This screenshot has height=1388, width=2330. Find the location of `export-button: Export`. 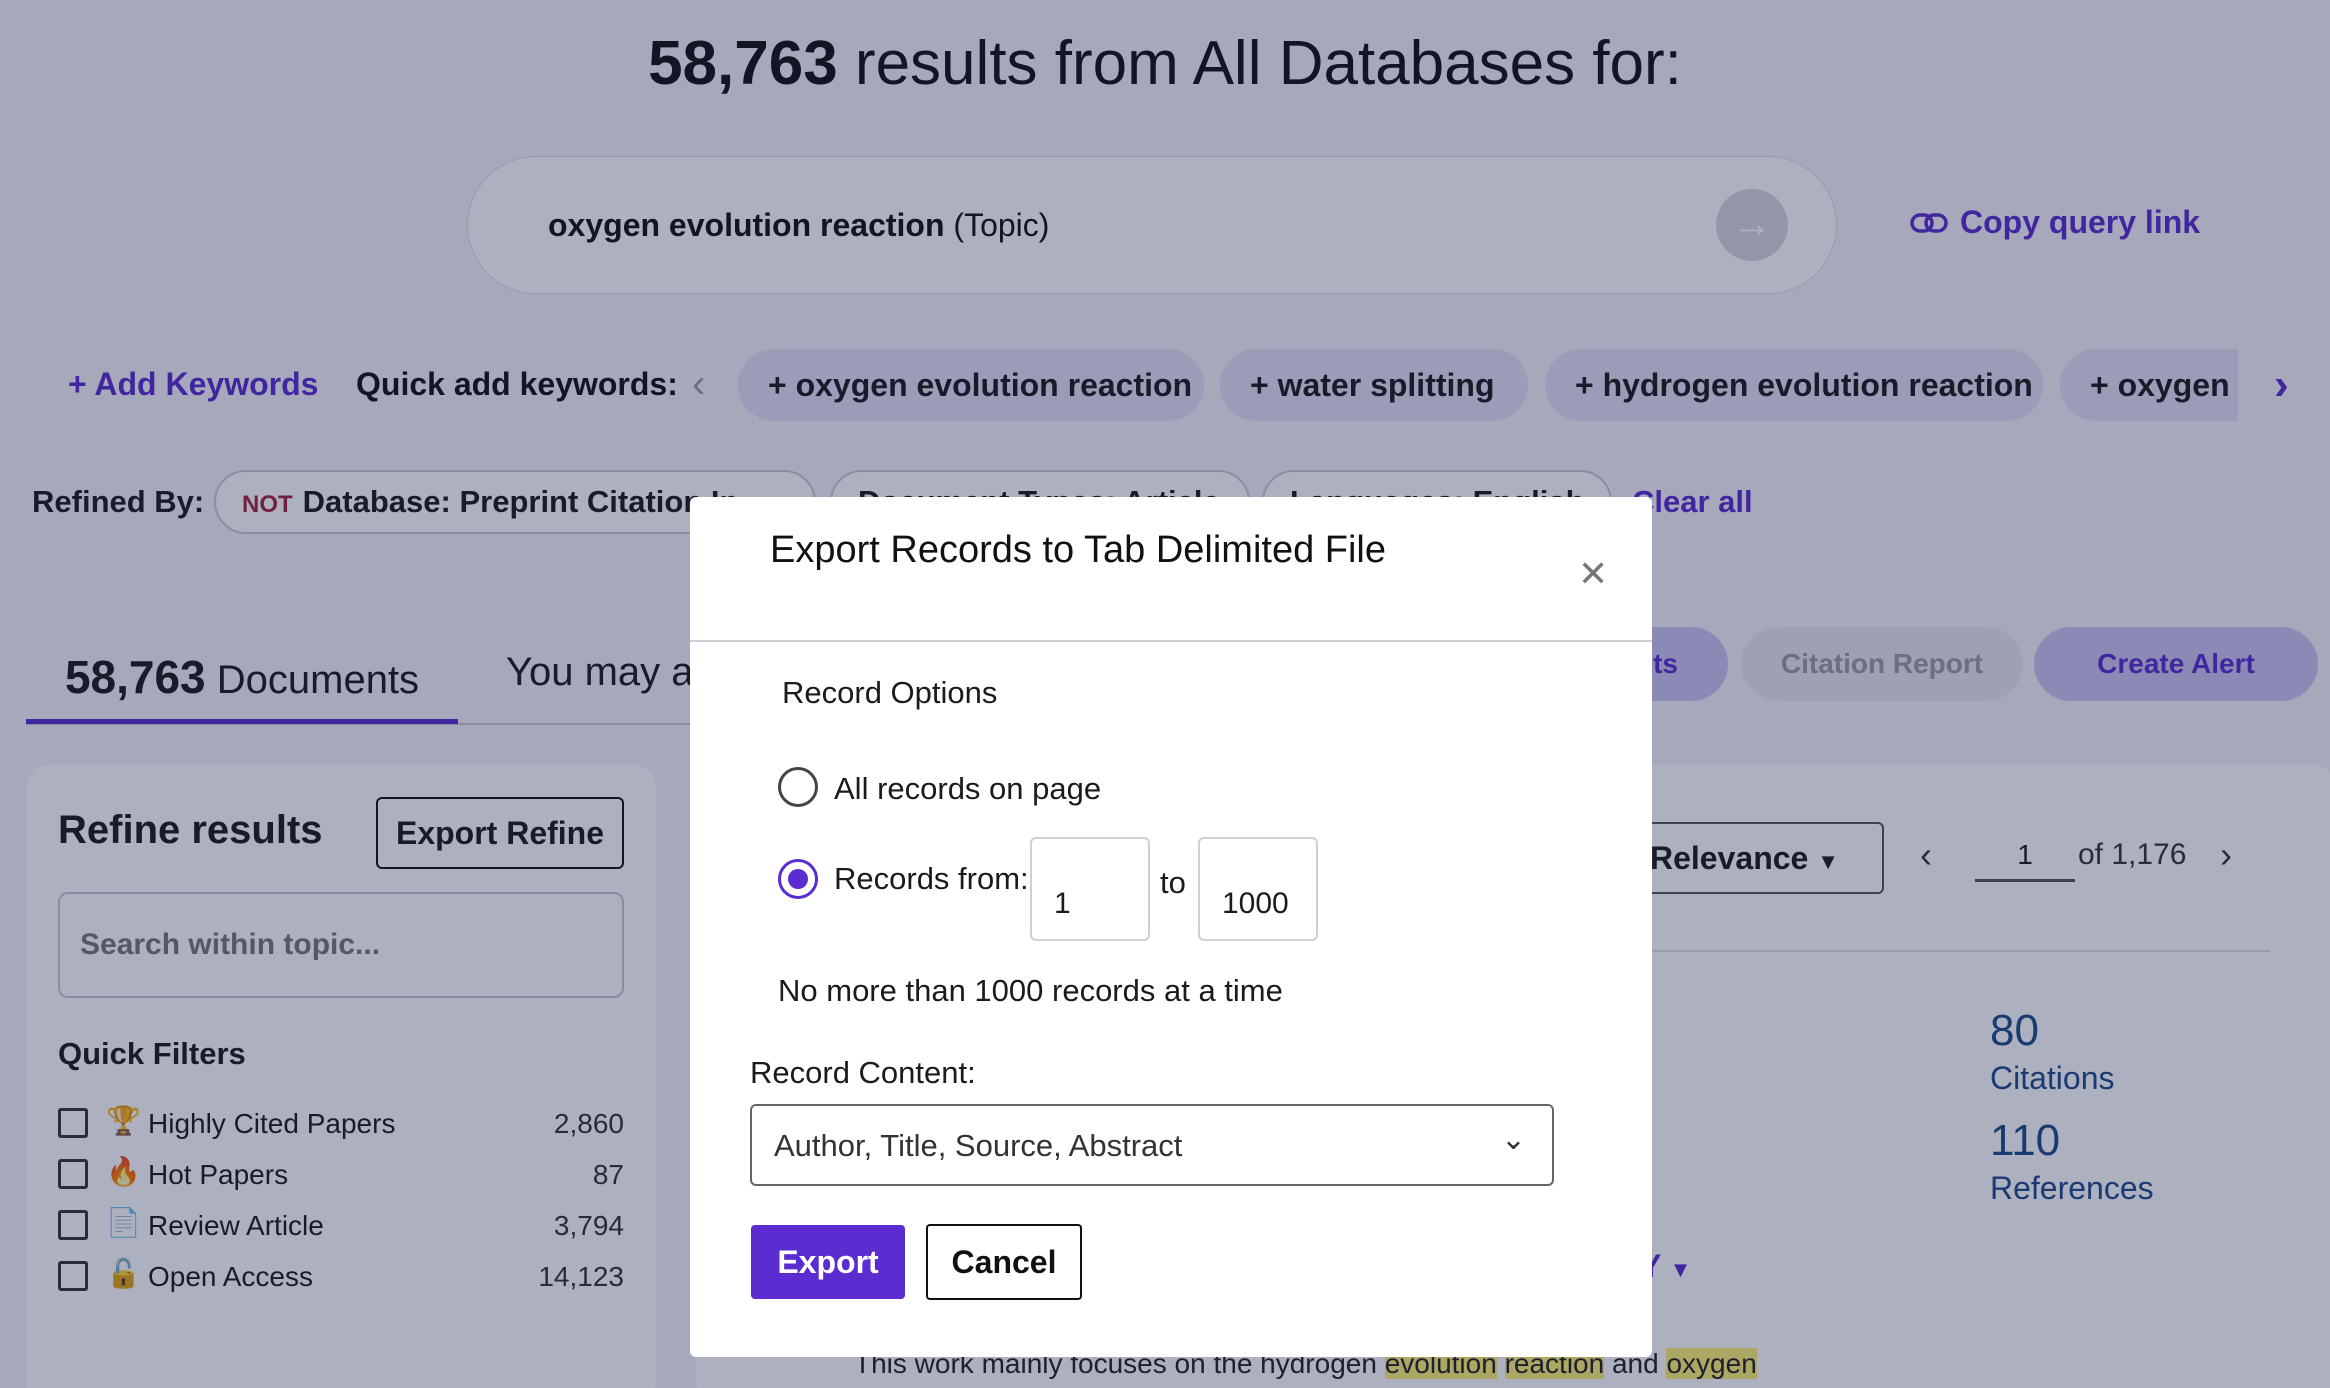

export-button: Export is located at coordinates (828, 1262).